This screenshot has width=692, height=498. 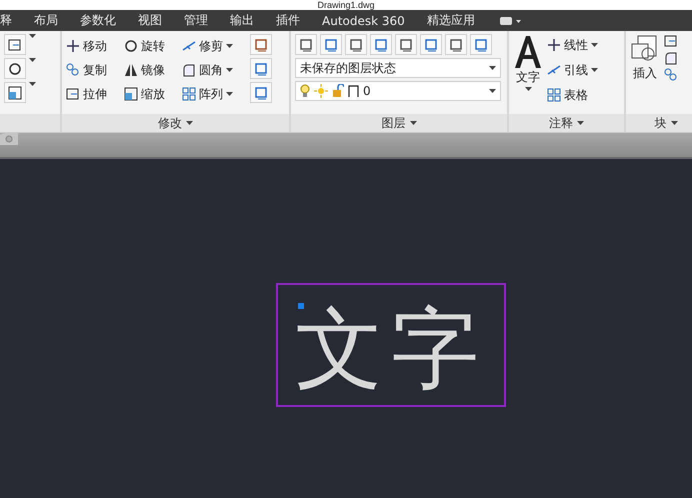 I want to click on tool-button: 移动, so click(x=95, y=46).